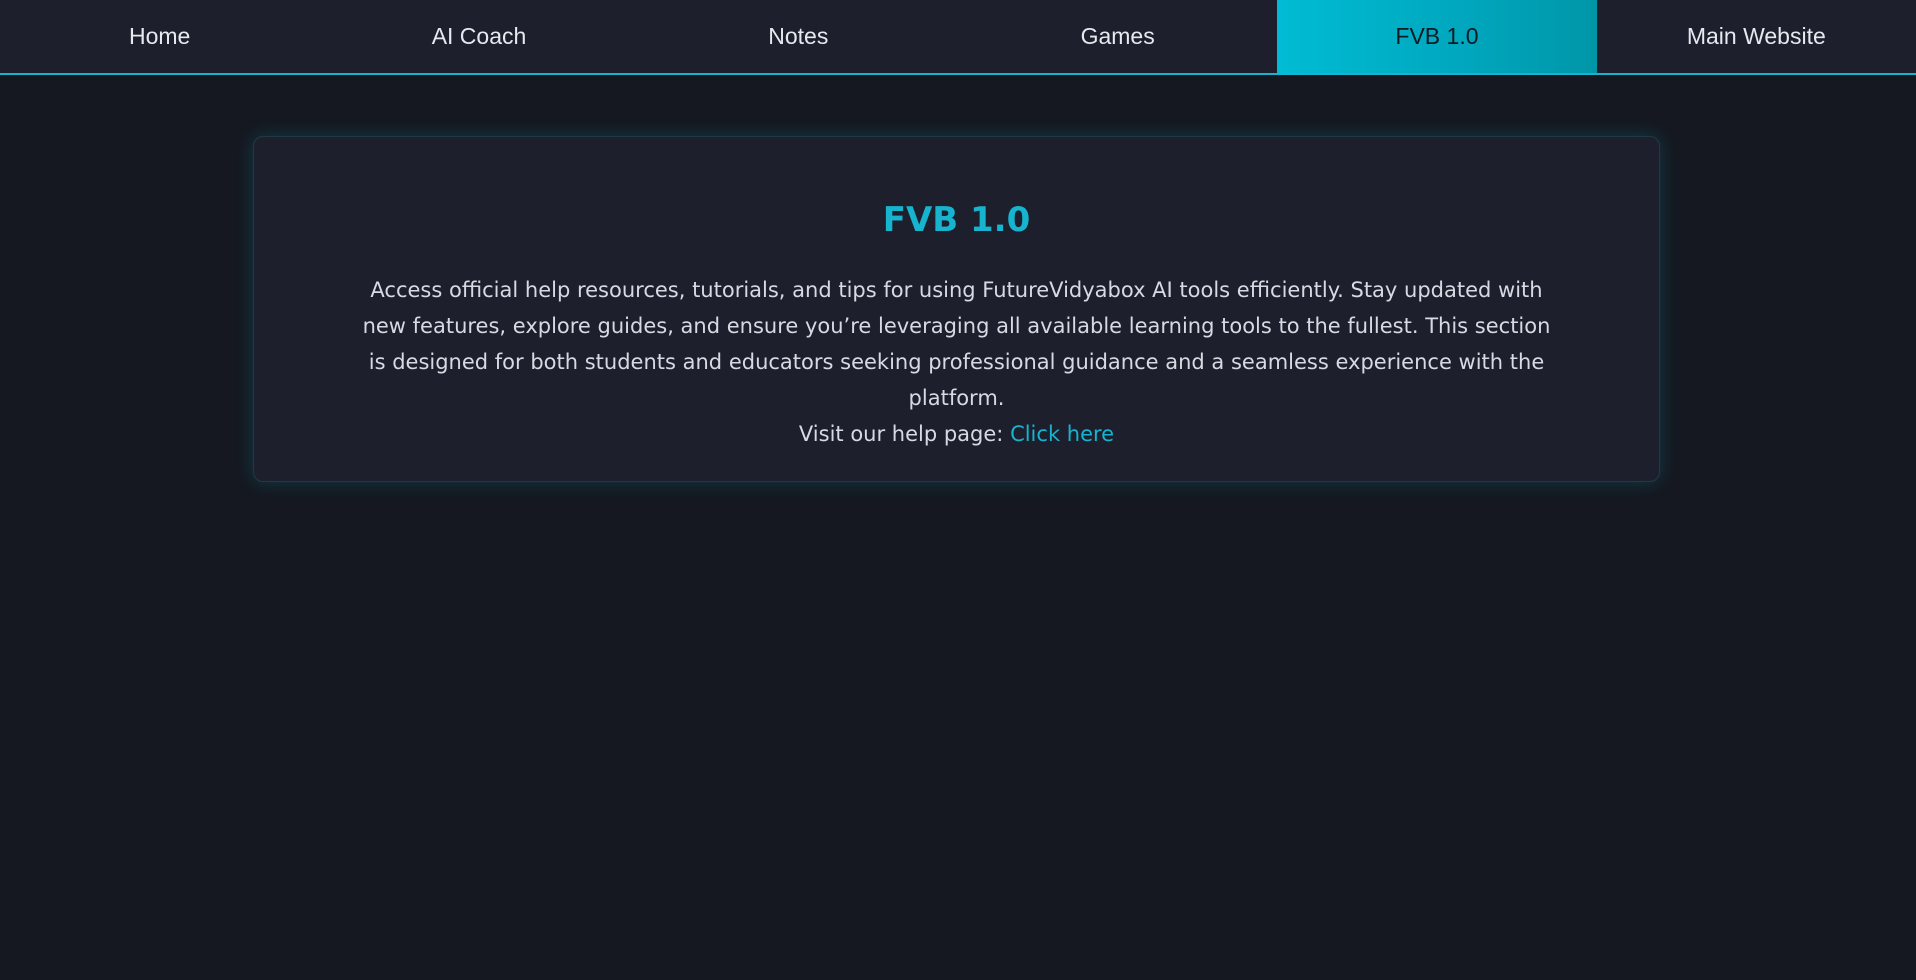  What do you see at coordinates (1117, 36) in the screenshot?
I see `nav-item-games: Games` at bounding box center [1117, 36].